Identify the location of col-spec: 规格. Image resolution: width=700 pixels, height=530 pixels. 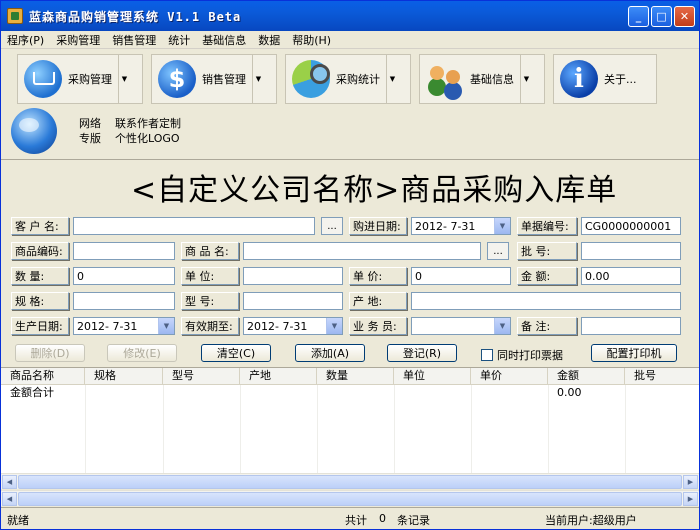
(124, 376).